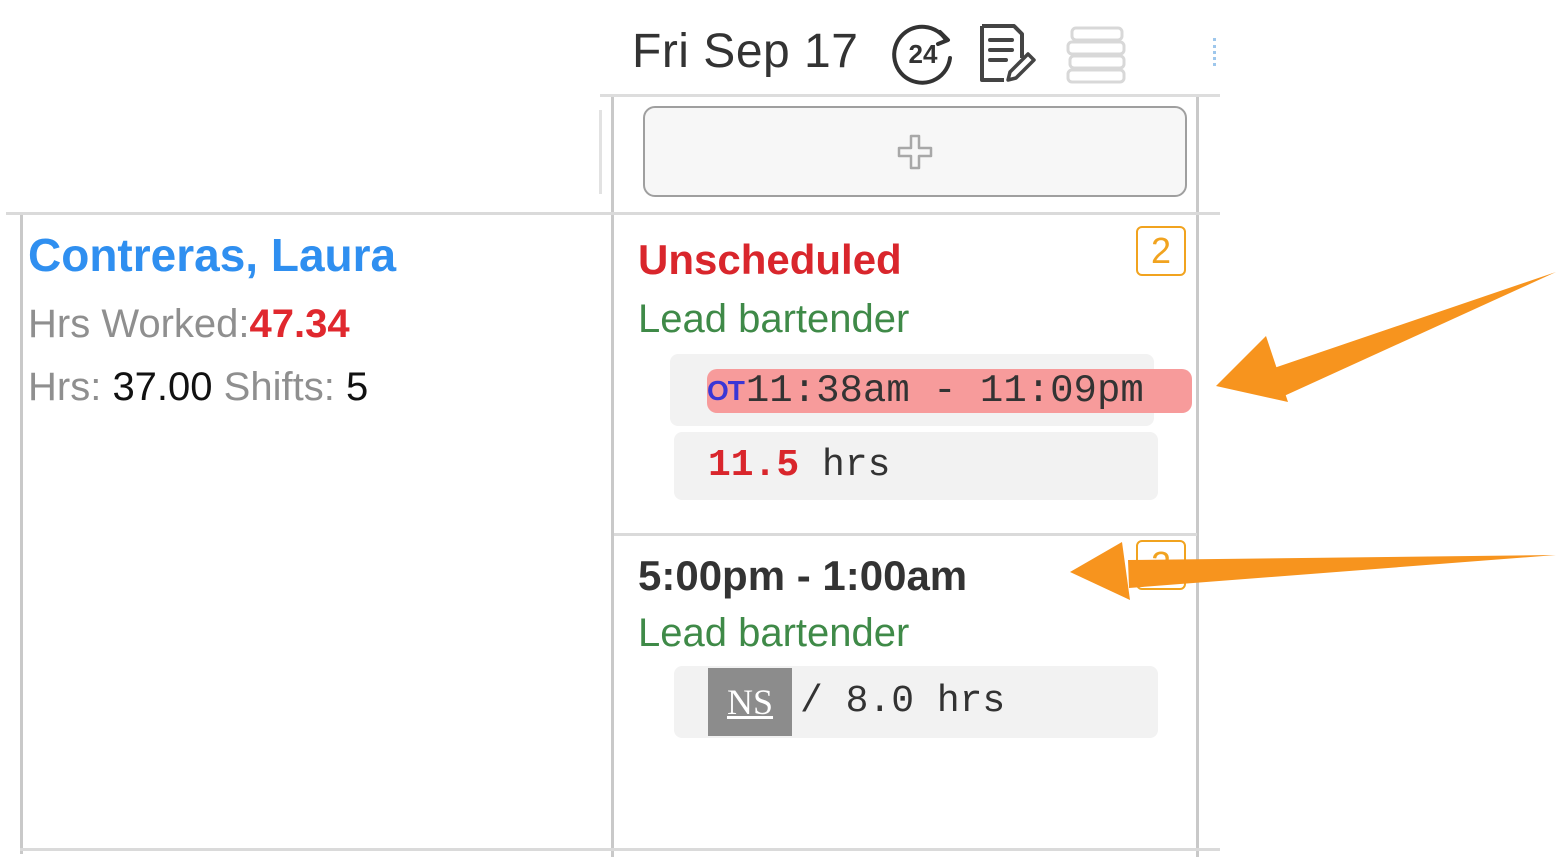  What do you see at coordinates (802, 576) in the screenshot?
I see `shift-time-range: 5:00pm - 1:00am` at bounding box center [802, 576].